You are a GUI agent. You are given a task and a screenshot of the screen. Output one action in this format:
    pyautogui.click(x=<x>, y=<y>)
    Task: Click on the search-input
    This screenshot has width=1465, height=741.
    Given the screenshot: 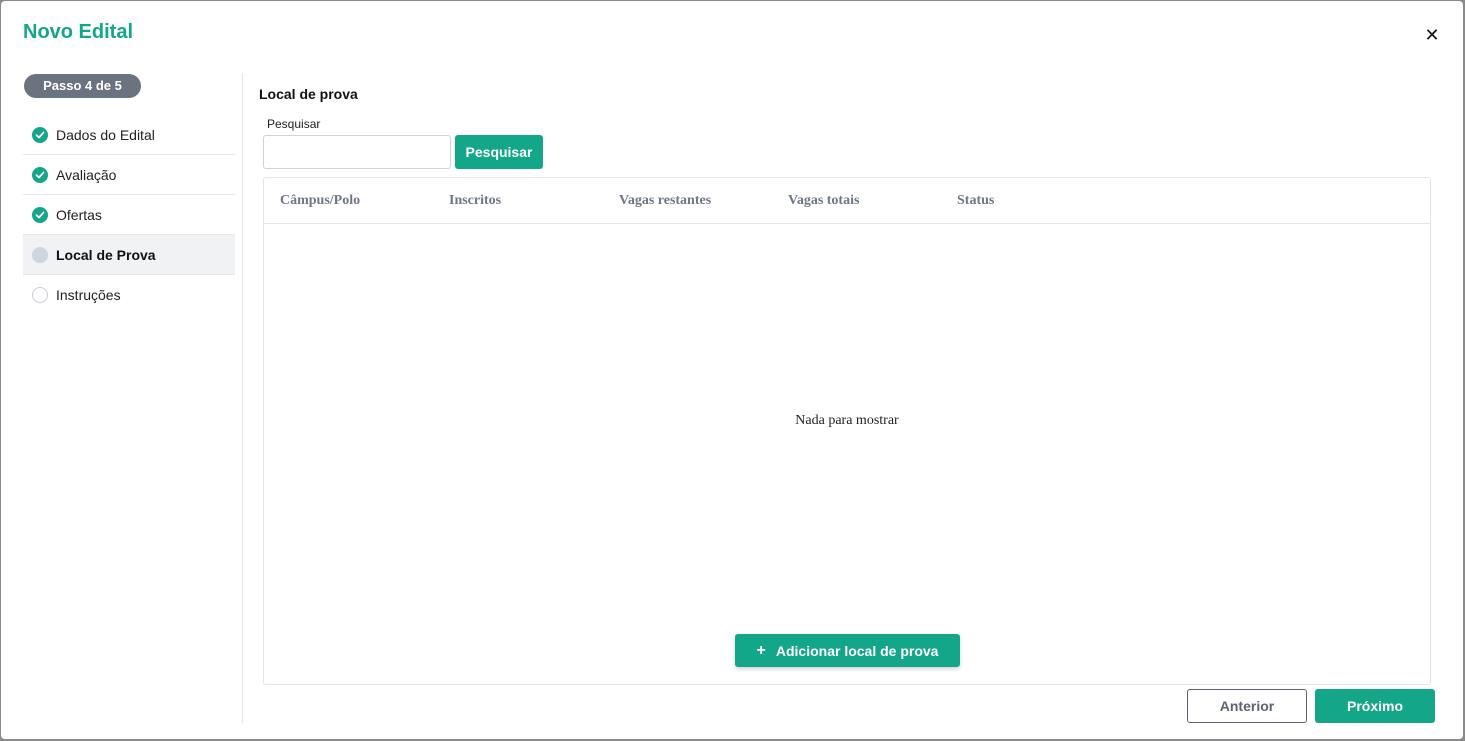 What is the action you would take?
    pyautogui.click(x=357, y=152)
    